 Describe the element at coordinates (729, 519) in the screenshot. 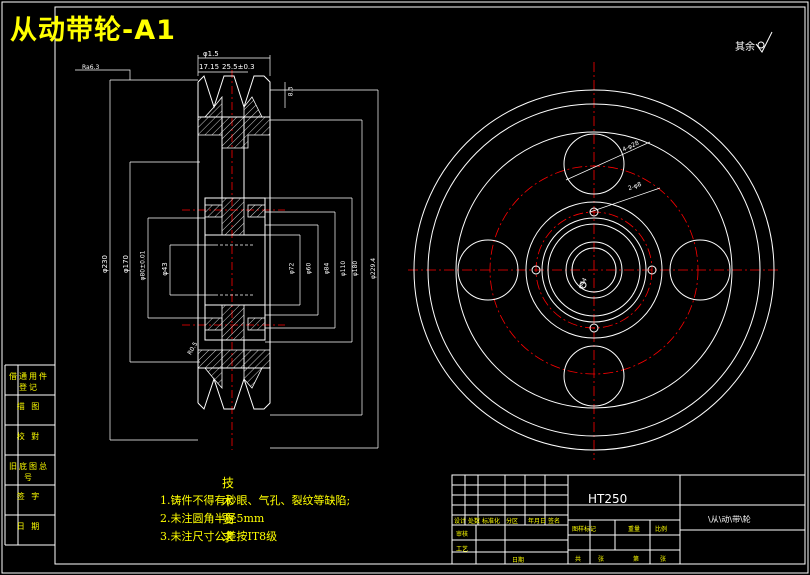

I see `drawing-name-label: \从\动\带\轮` at that location.